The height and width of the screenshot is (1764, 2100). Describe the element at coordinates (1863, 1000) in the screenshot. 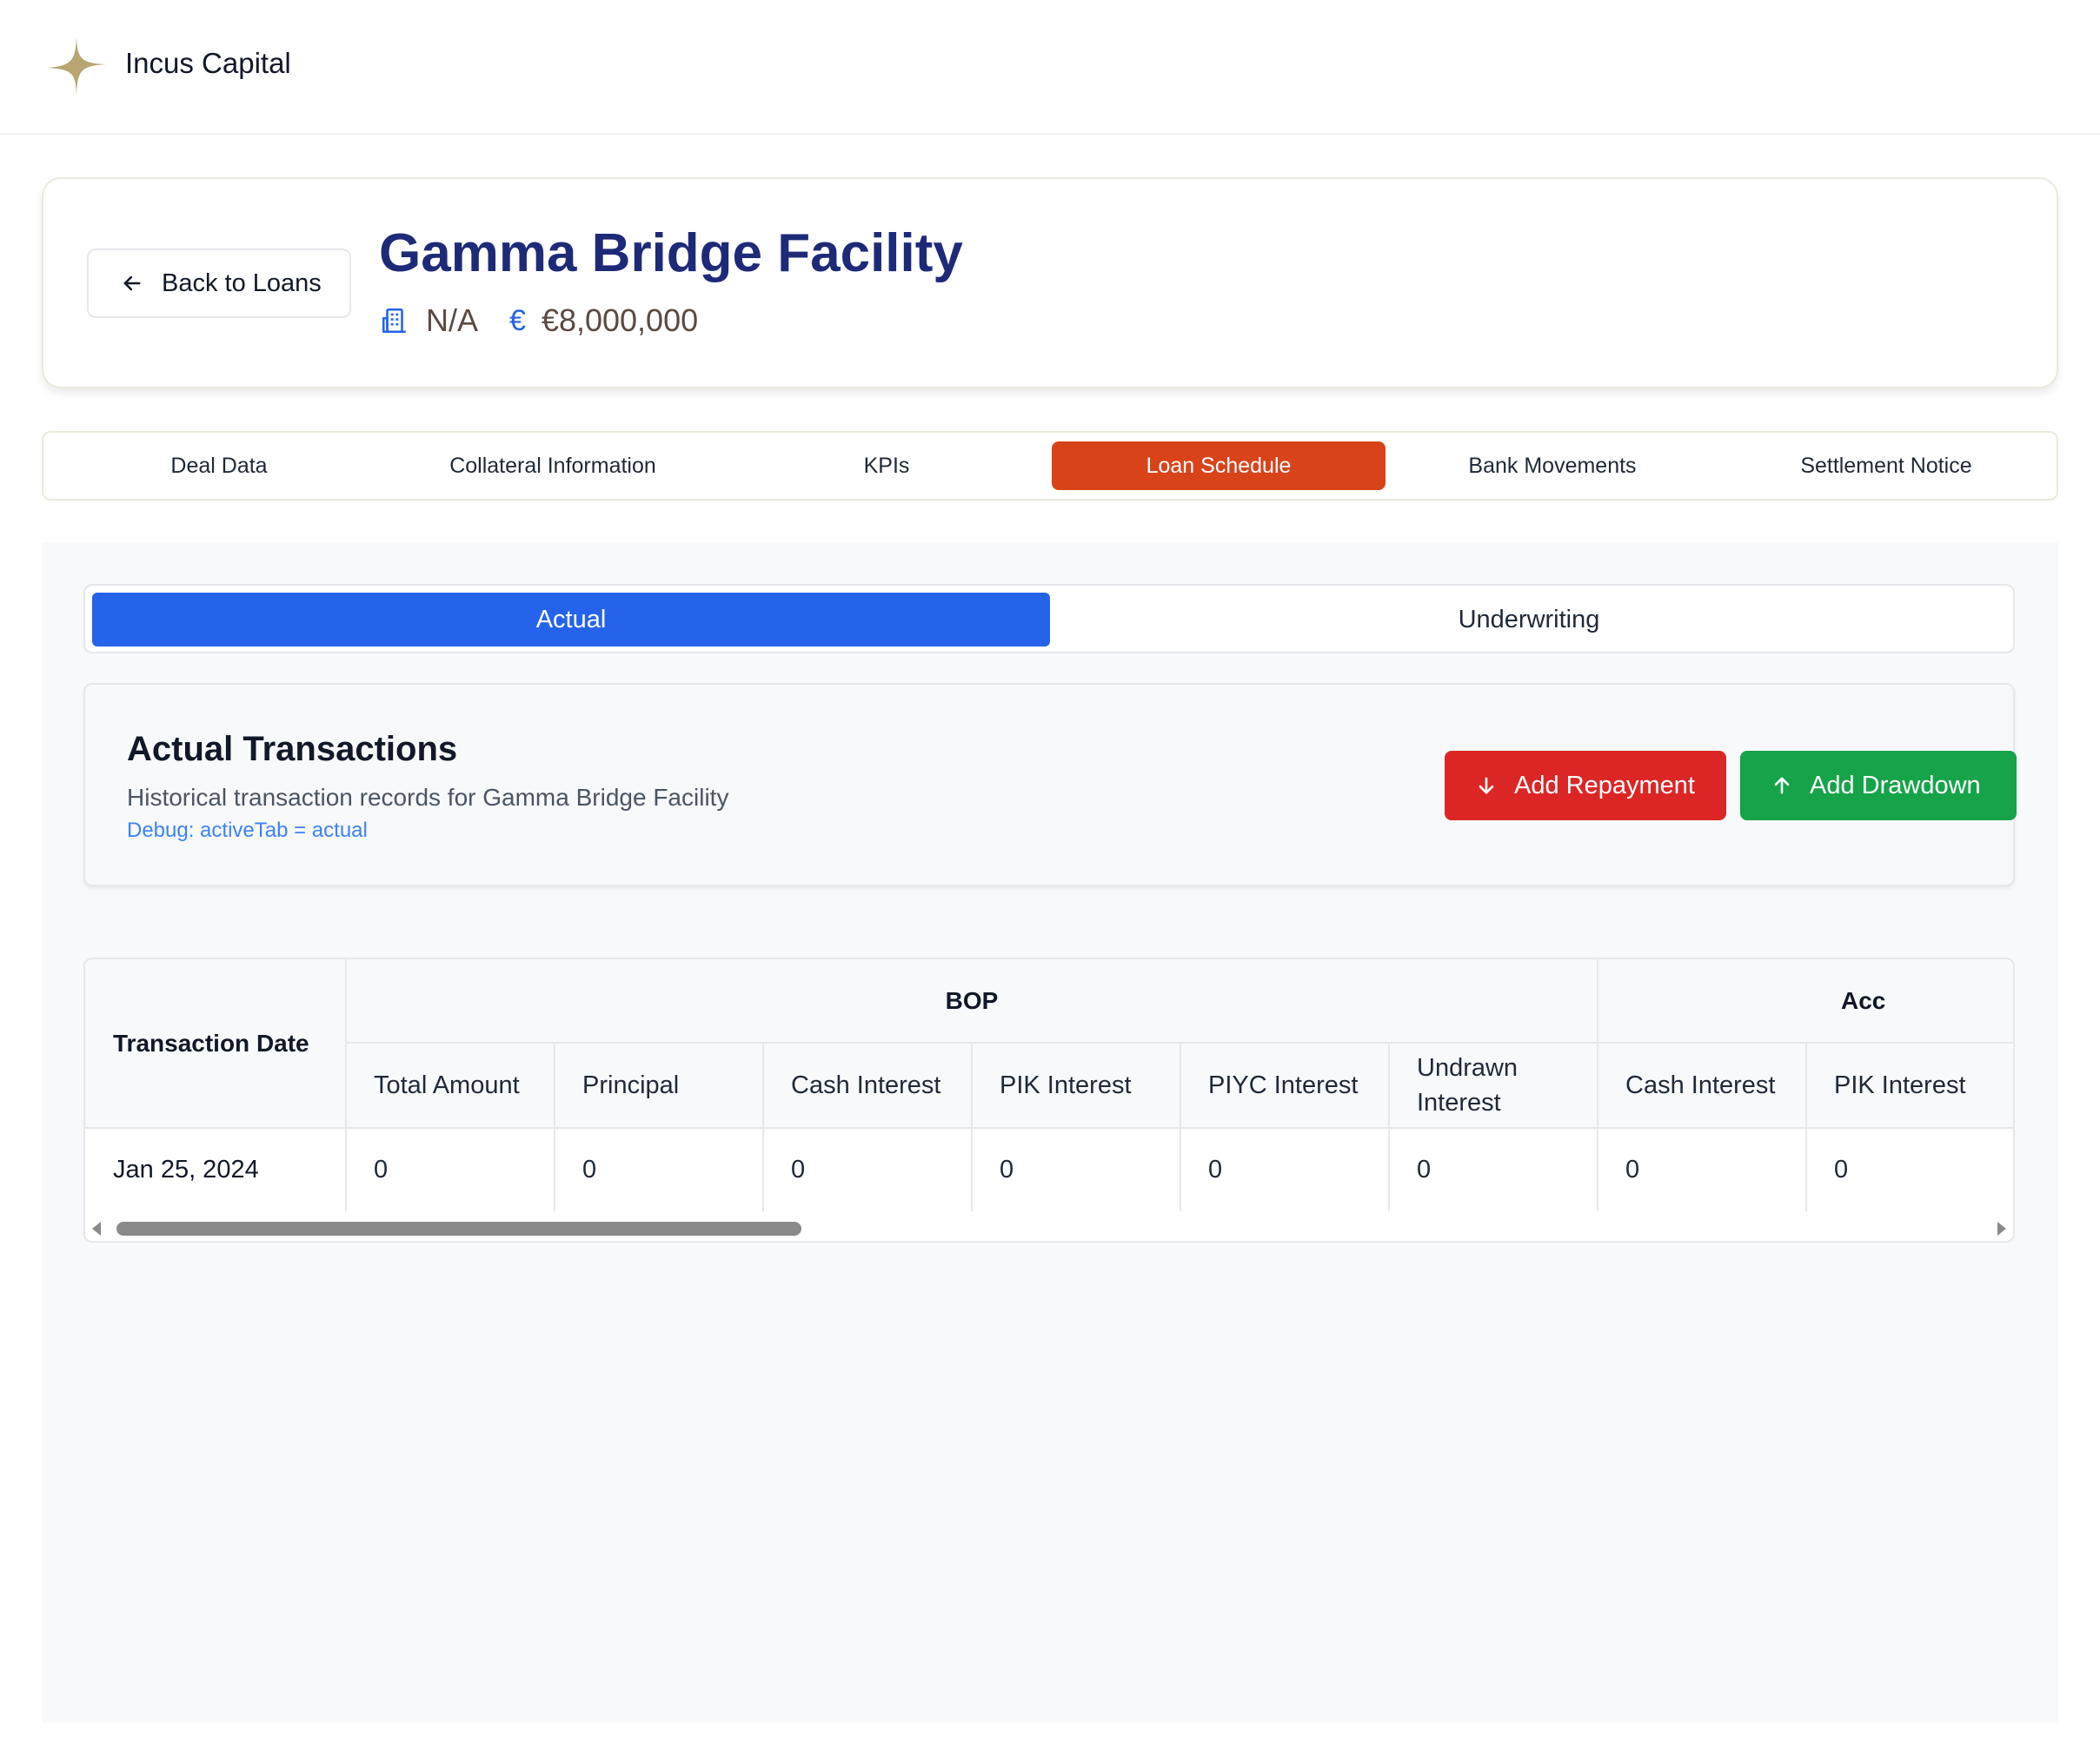

I see `header-group-acc: Acc` at that location.